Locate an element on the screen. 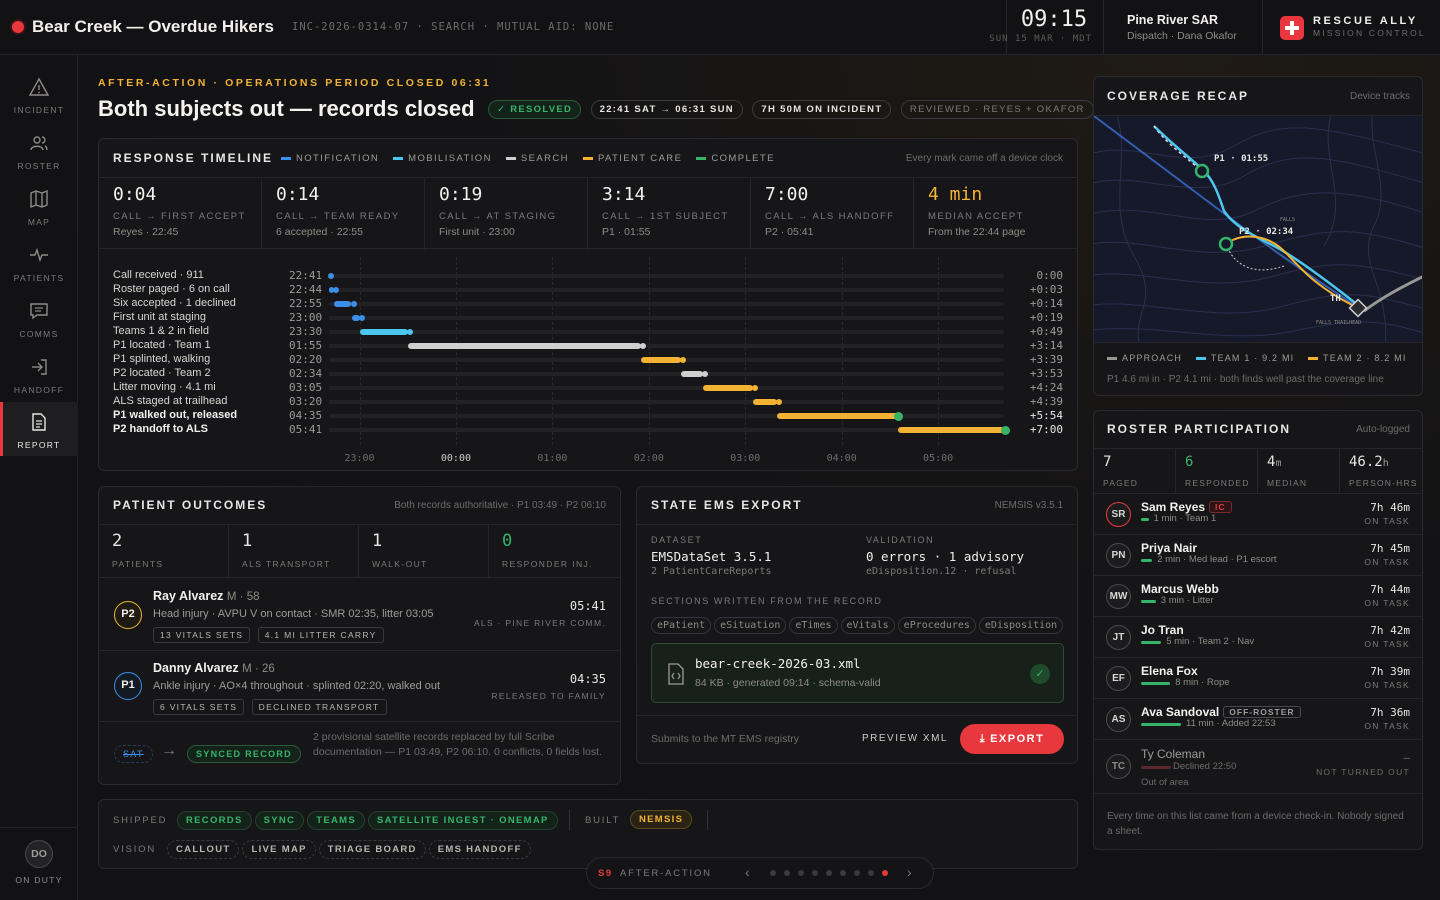 The width and height of the screenshot is (1440, 900). report-icon is located at coordinates (39, 422).